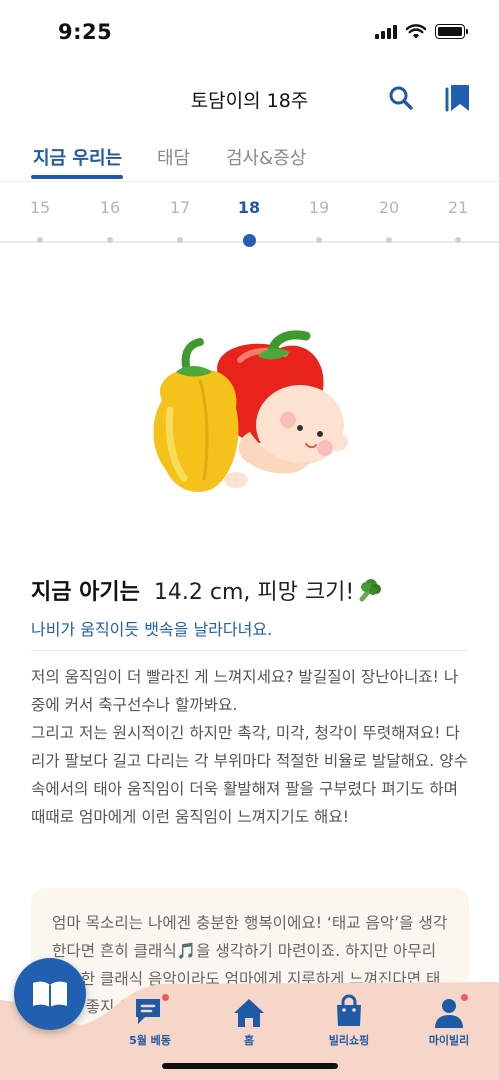  What do you see at coordinates (40, 219) in the screenshot?
I see `week-15: 15` at bounding box center [40, 219].